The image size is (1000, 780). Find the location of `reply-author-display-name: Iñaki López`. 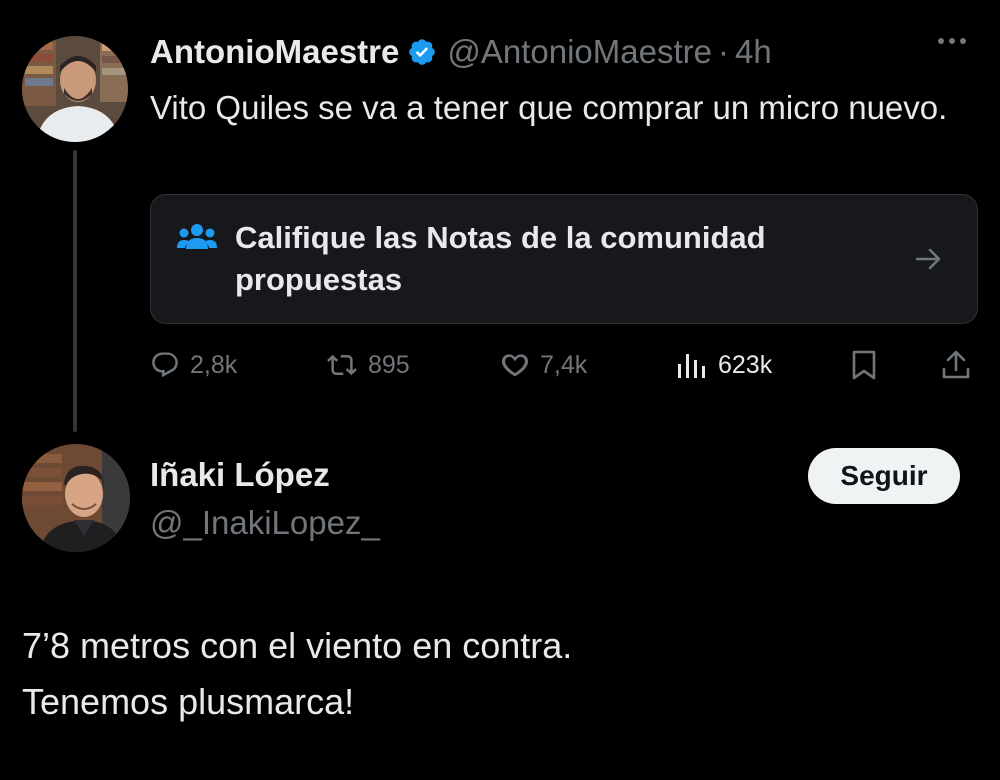

reply-author-display-name: Iñaki López is located at coordinates (240, 475).